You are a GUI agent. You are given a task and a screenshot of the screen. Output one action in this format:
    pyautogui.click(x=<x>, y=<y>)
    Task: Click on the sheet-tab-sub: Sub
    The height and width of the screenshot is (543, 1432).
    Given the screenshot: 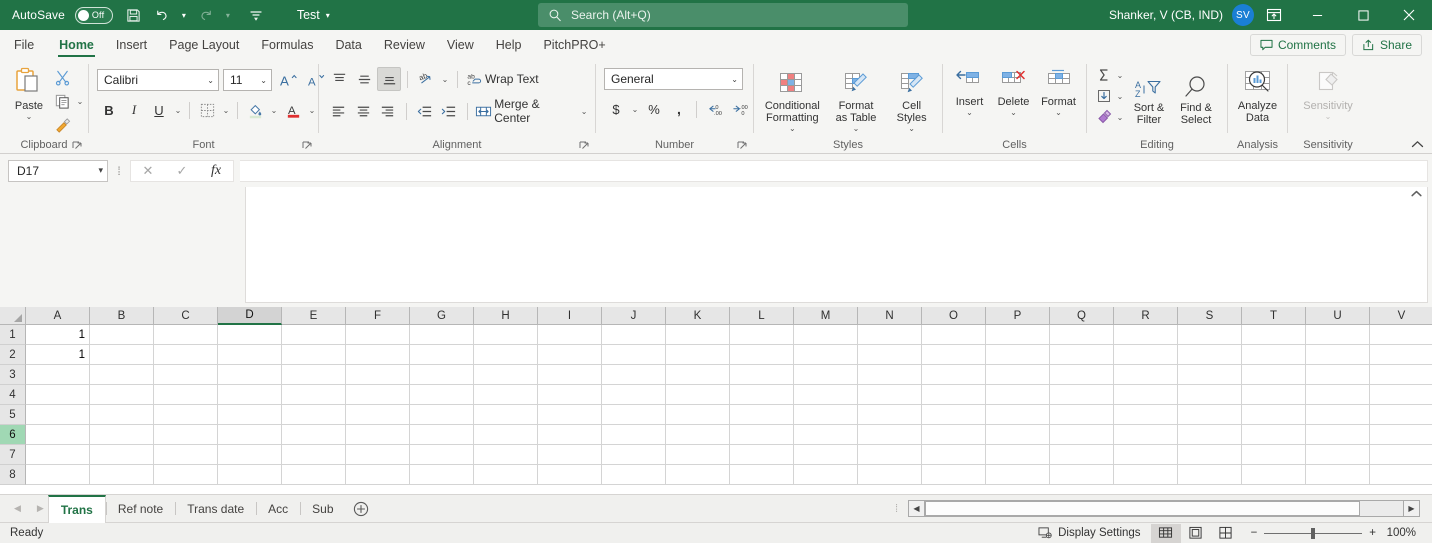 What is the action you would take?
    pyautogui.click(x=322, y=508)
    